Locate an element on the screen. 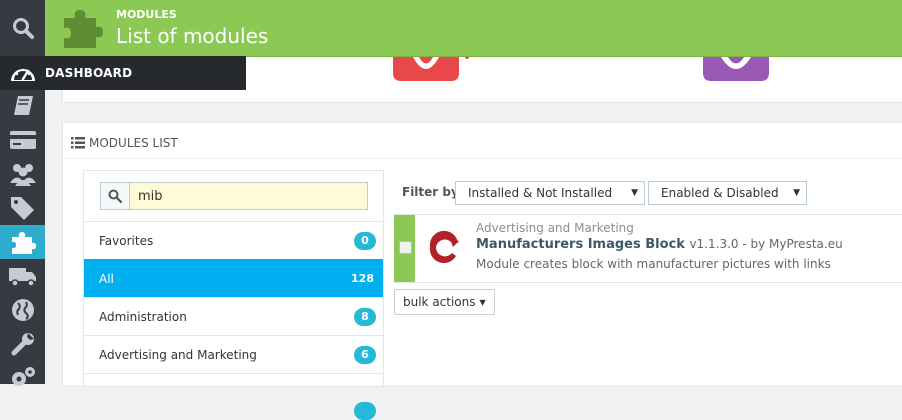 The width and height of the screenshot is (902, 420). category-item-next is located at coordinates (233, 396).